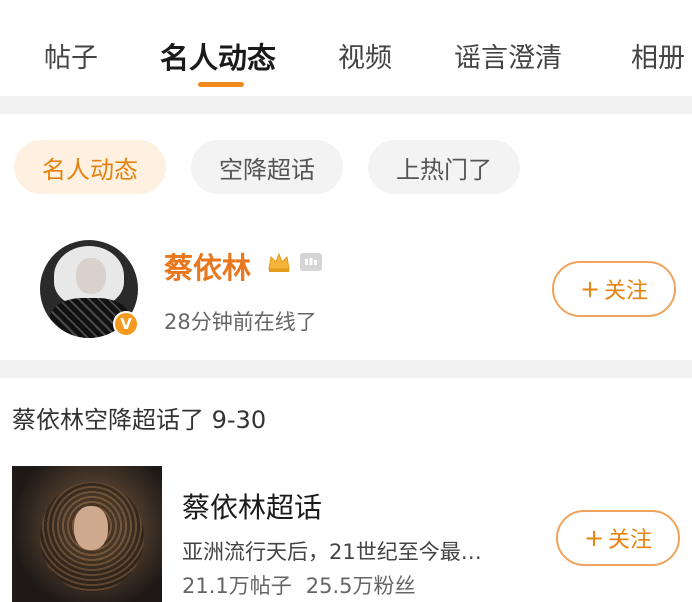 The height and width of the screenshot is (602, 692). I want to click on verified-icon: V, so click(126, 324).